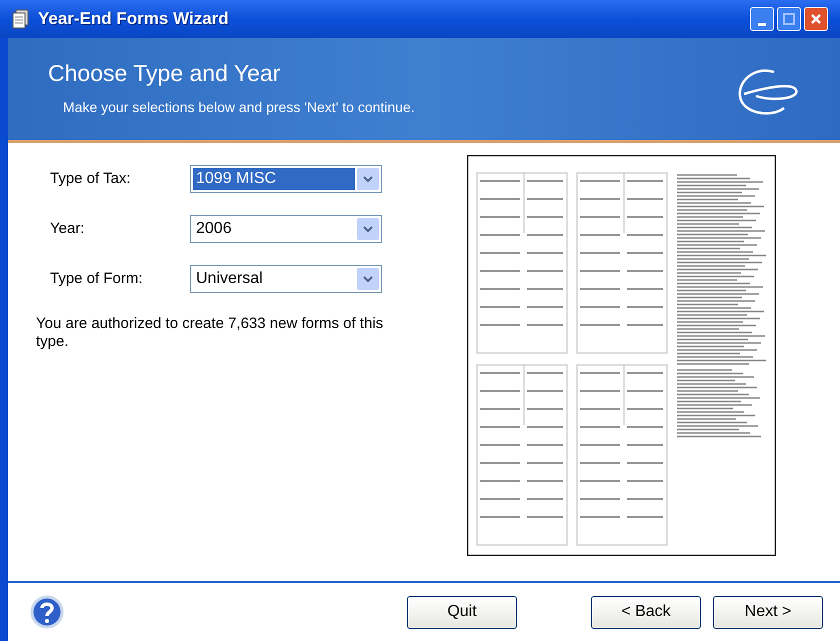 This screenshot has height=641, width=840. I want to click on maximize-icon, so click(789, 19).